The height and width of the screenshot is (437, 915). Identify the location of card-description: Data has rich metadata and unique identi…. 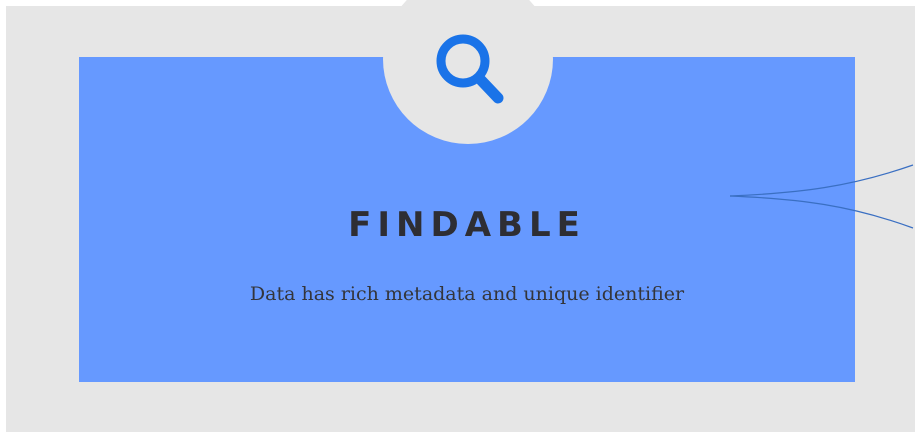
(467, 294).